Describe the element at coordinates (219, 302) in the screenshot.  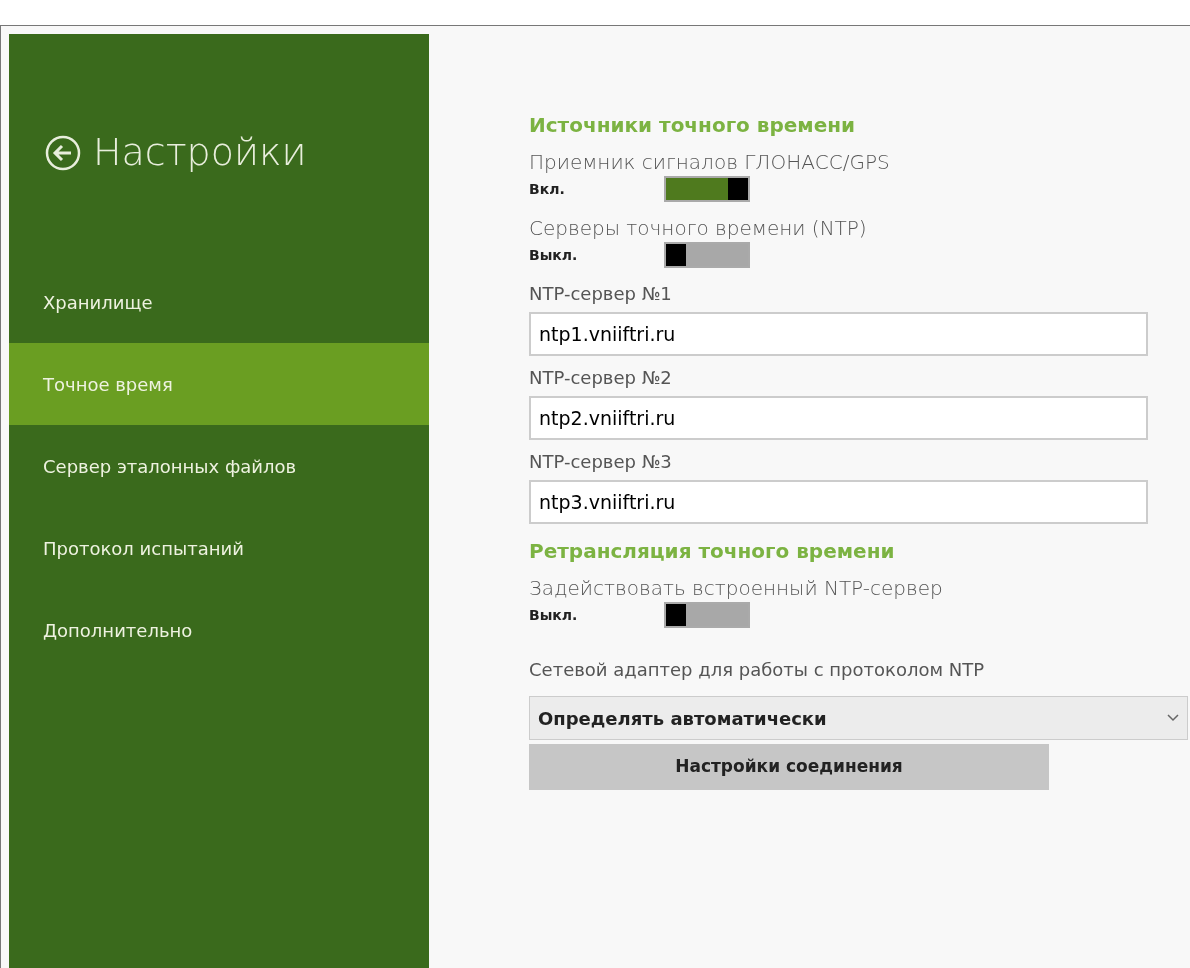
I see `sidebar-item: Хранилище` at that location.